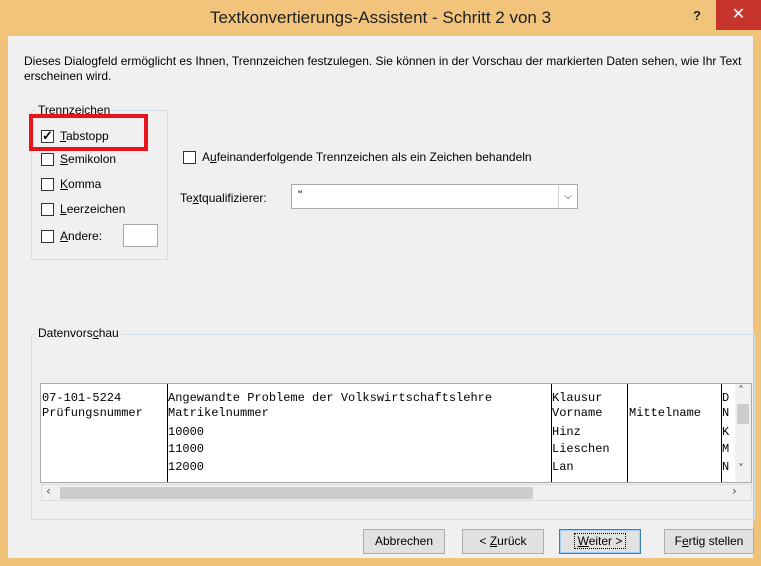 The width and height of the screenshot is (761, 566). Describe the element at coordinates (434, 196) in the screenshot. I see `text-qualifier-select: " ⌵` at that location.